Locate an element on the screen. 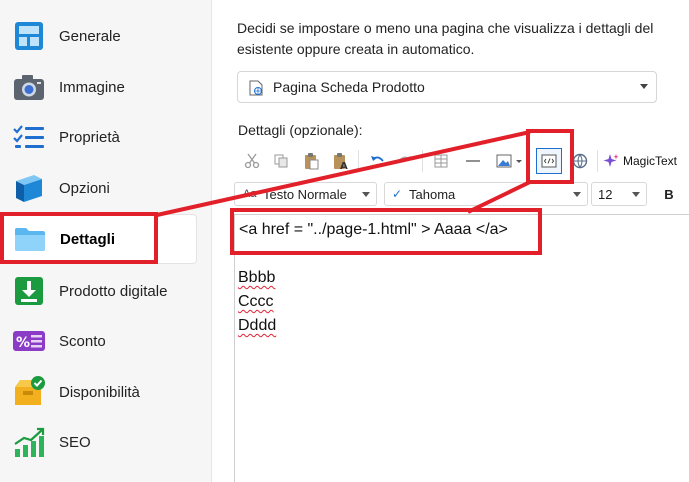 Image resolution: width=689 pixels, height=482 pixels. annotation-box-html-button is located at coordinates (550, 156).